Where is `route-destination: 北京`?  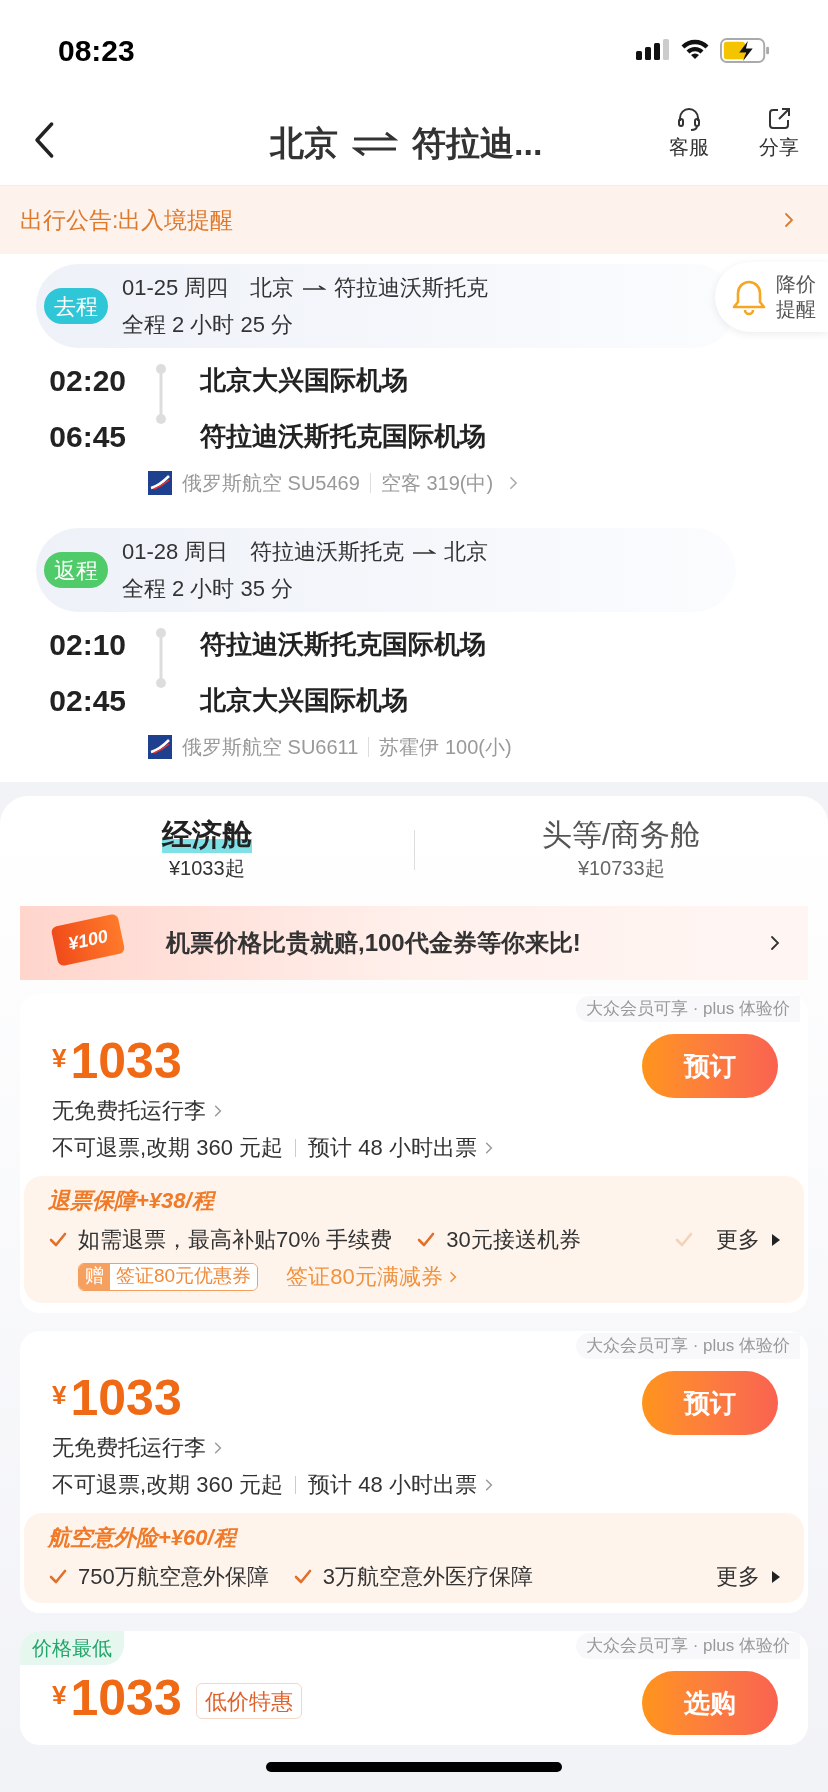 route-destination: 北京 is located at coordinates (466, 552).